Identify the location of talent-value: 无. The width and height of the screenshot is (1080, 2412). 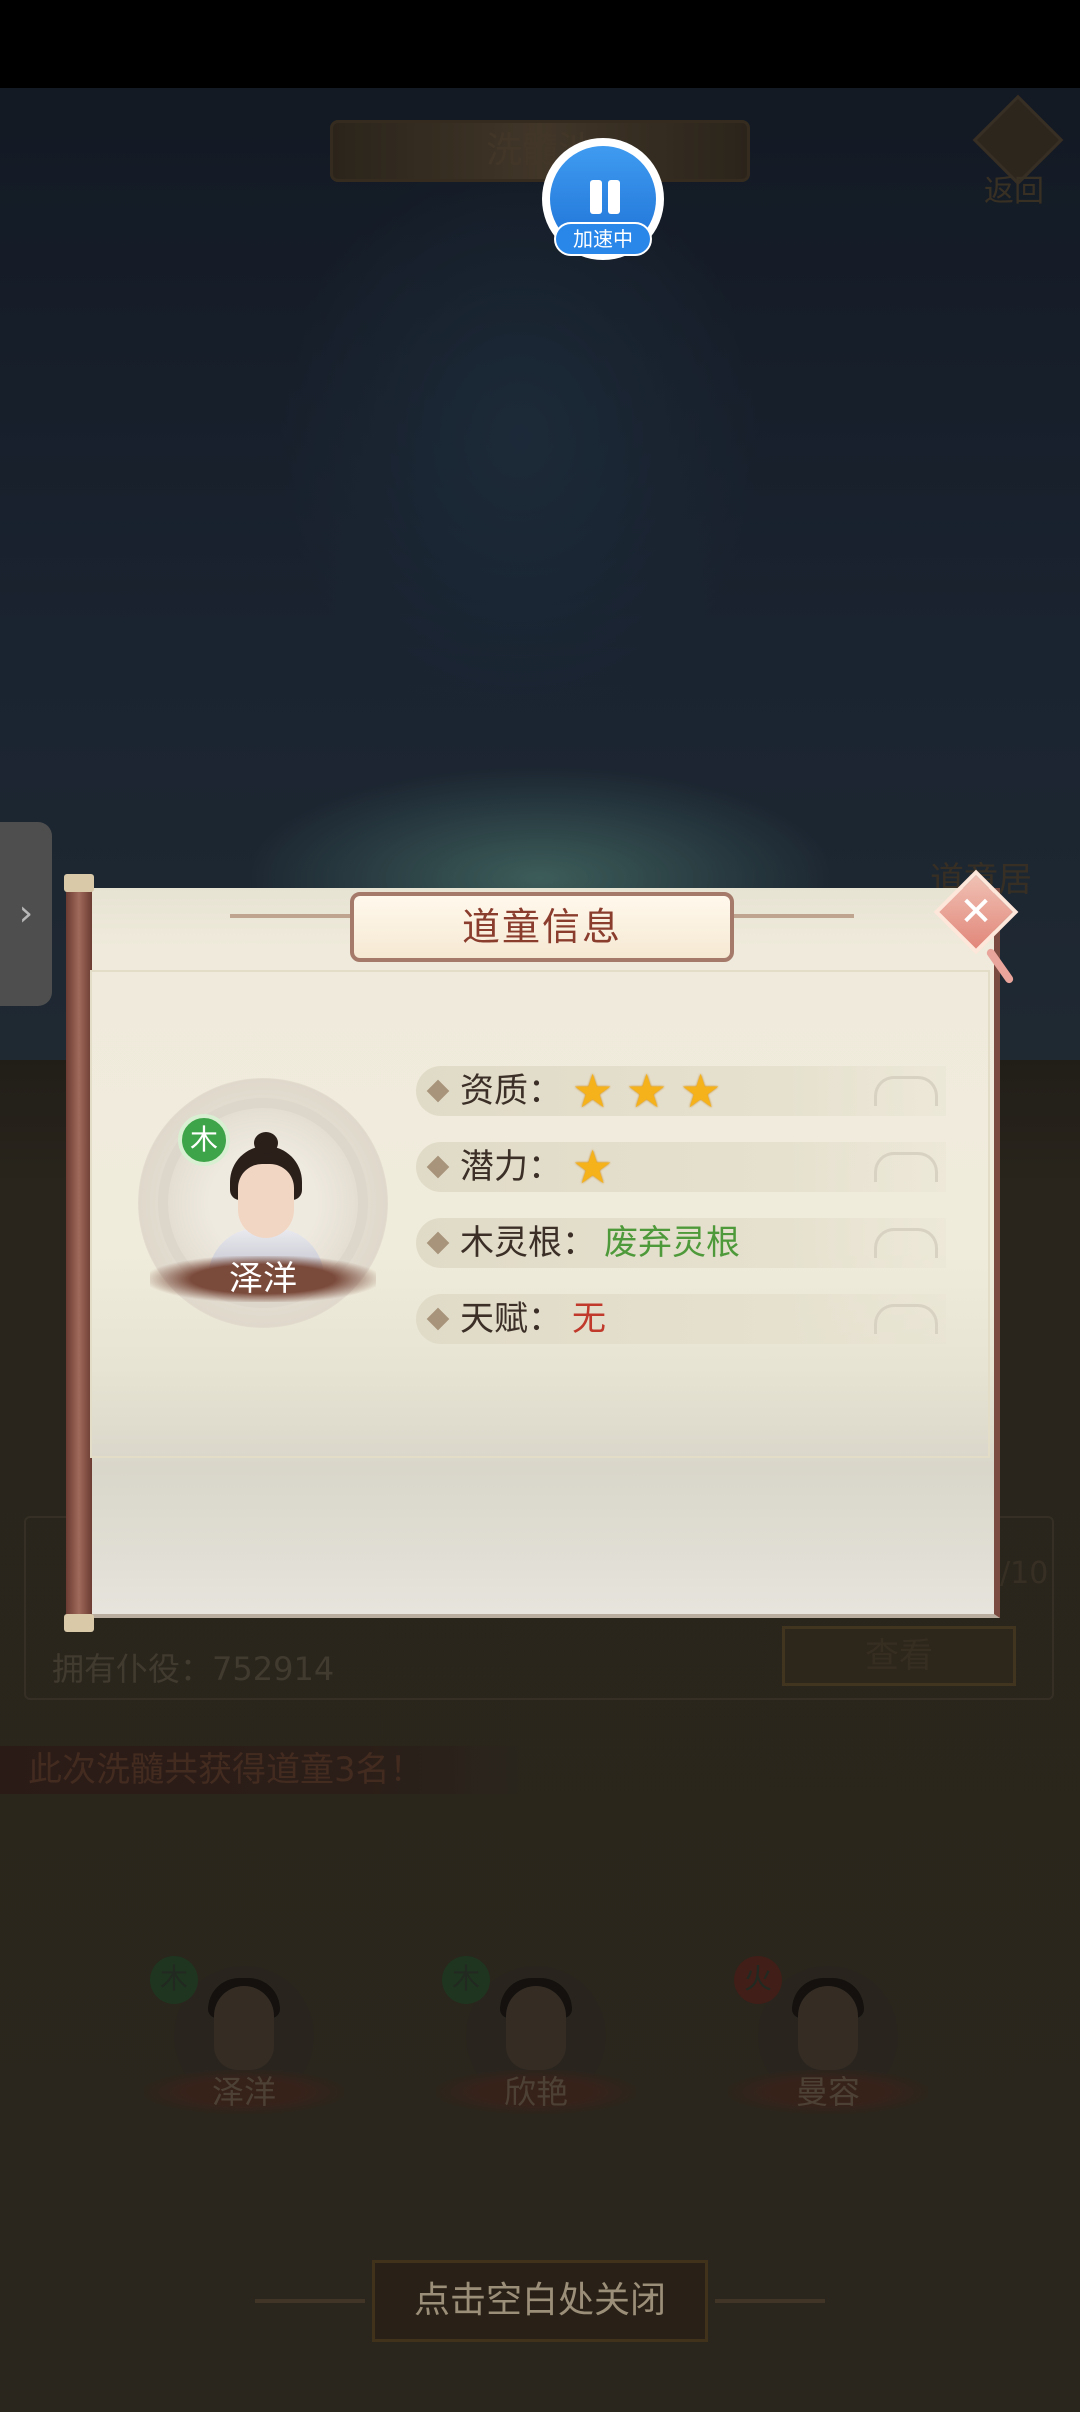
(589, 1319).